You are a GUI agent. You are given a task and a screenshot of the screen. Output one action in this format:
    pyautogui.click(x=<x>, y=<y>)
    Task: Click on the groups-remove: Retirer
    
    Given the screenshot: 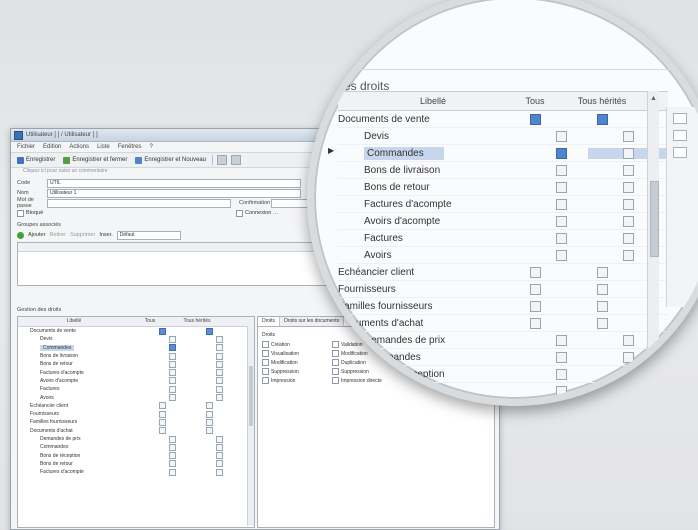 What is the action you would take?
    pyautogui.click(x=57, y=235)
    